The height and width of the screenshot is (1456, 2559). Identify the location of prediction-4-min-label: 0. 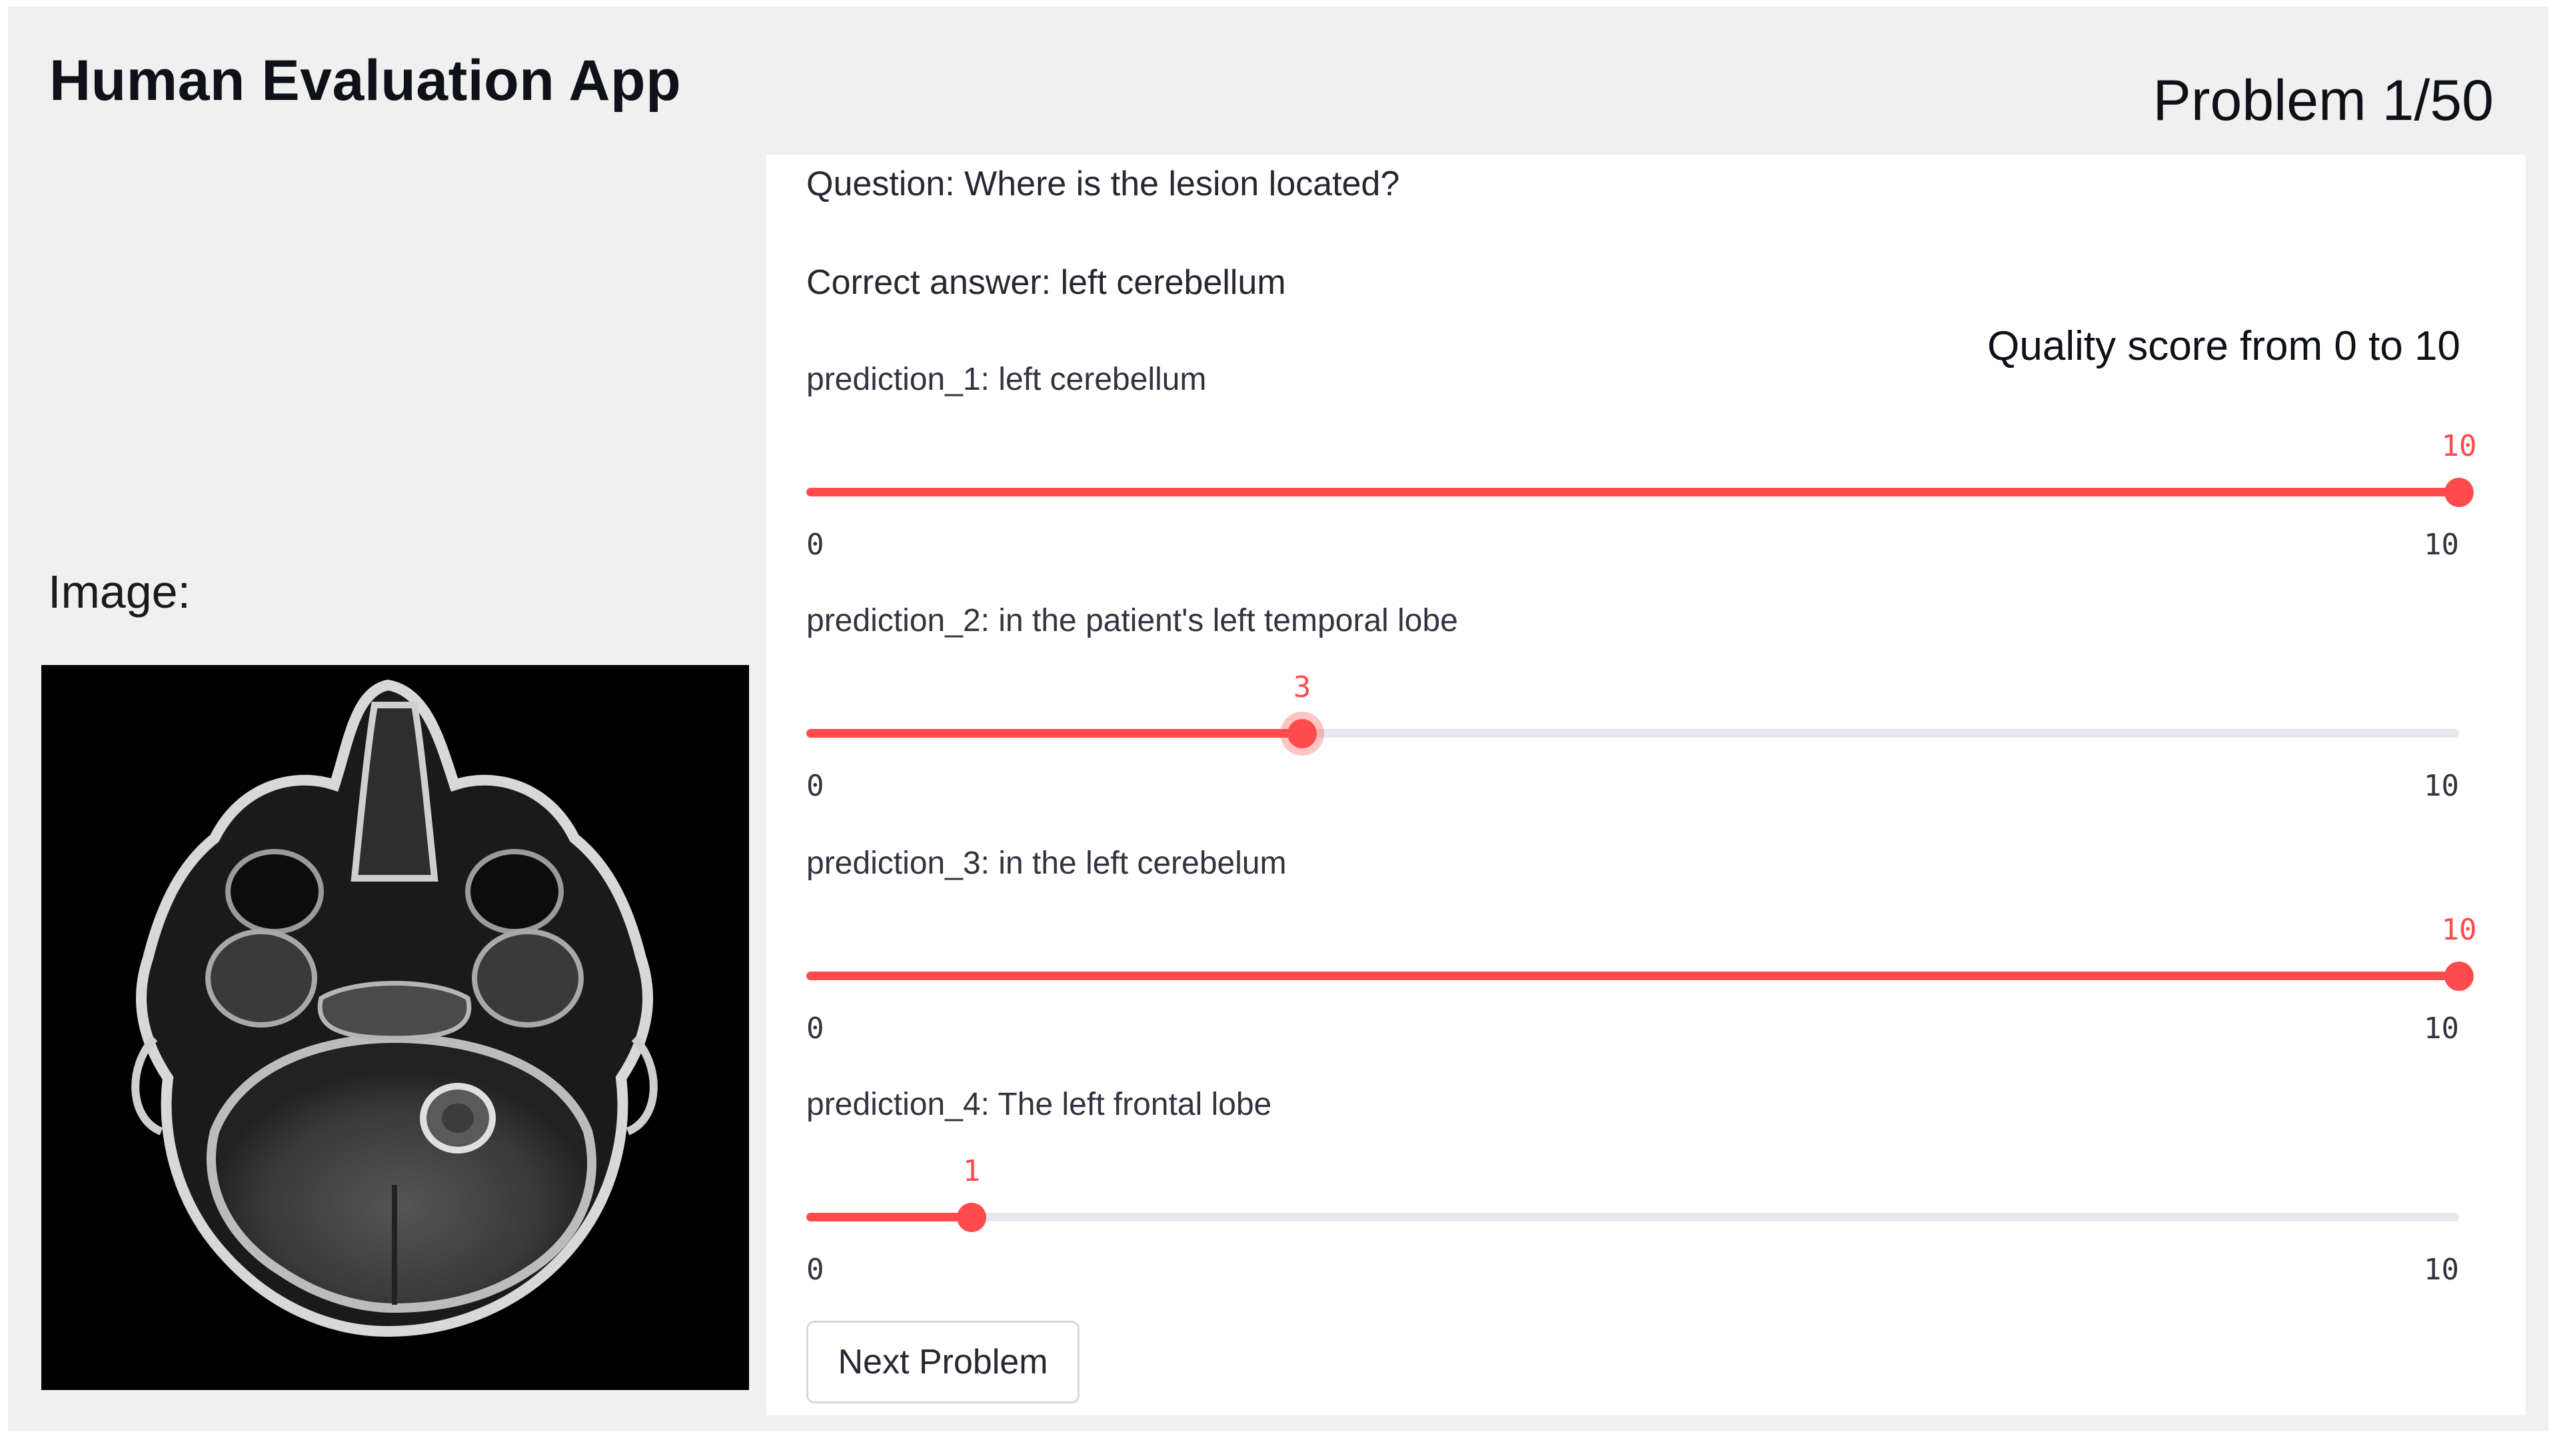
(815, 1270).